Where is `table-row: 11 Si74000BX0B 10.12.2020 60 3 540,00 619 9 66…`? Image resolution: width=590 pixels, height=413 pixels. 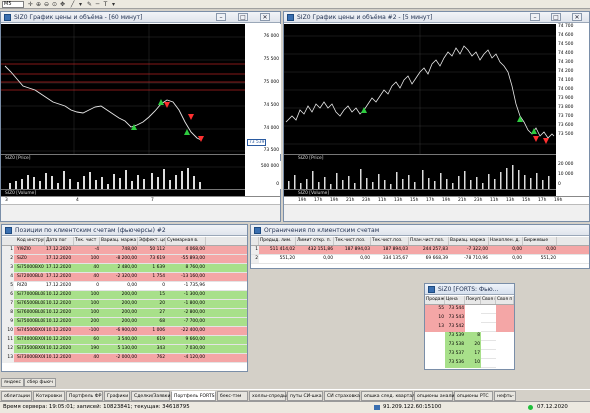
table-row: 11 Si74000BX0B 10.12.2020 60 3 540,00 619 9 66… is located at coordinates (124, 340).